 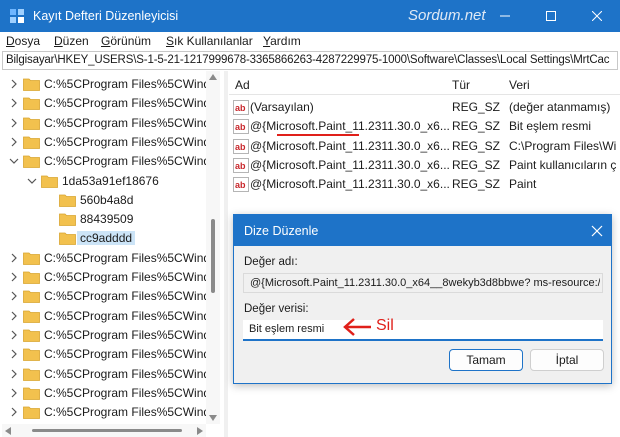 I want to click on dialog-title-bar: Dize Düzenle, so click(x=422, y=230).